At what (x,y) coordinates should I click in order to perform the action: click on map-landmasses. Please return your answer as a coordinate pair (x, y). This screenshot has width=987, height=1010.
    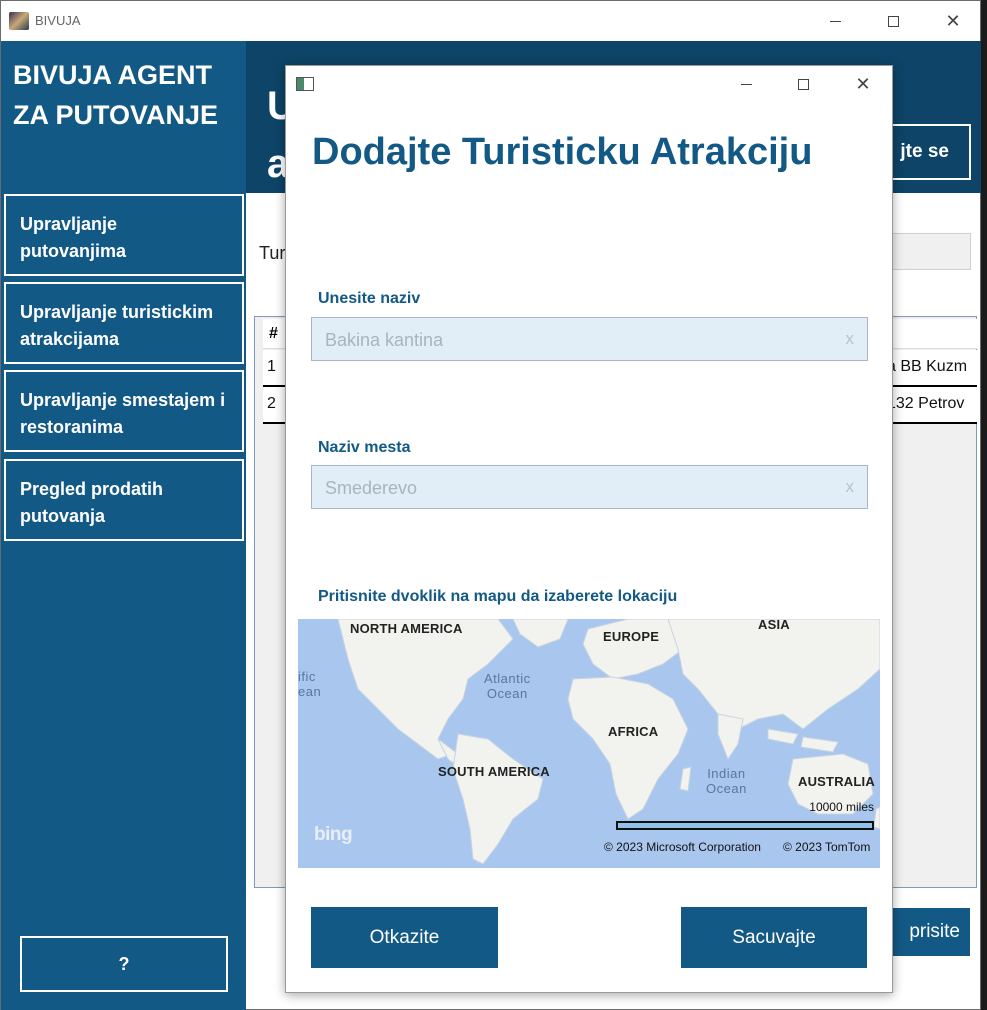
    Looking at the image, I should click on (608, 742).